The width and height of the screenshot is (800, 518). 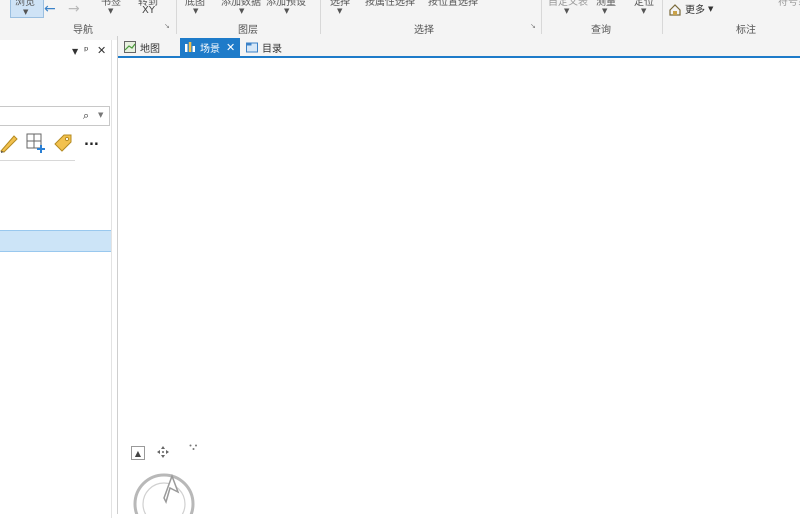 I want to click on add-preset-dropdown-icon: ▼, so click(x=286, y=11).